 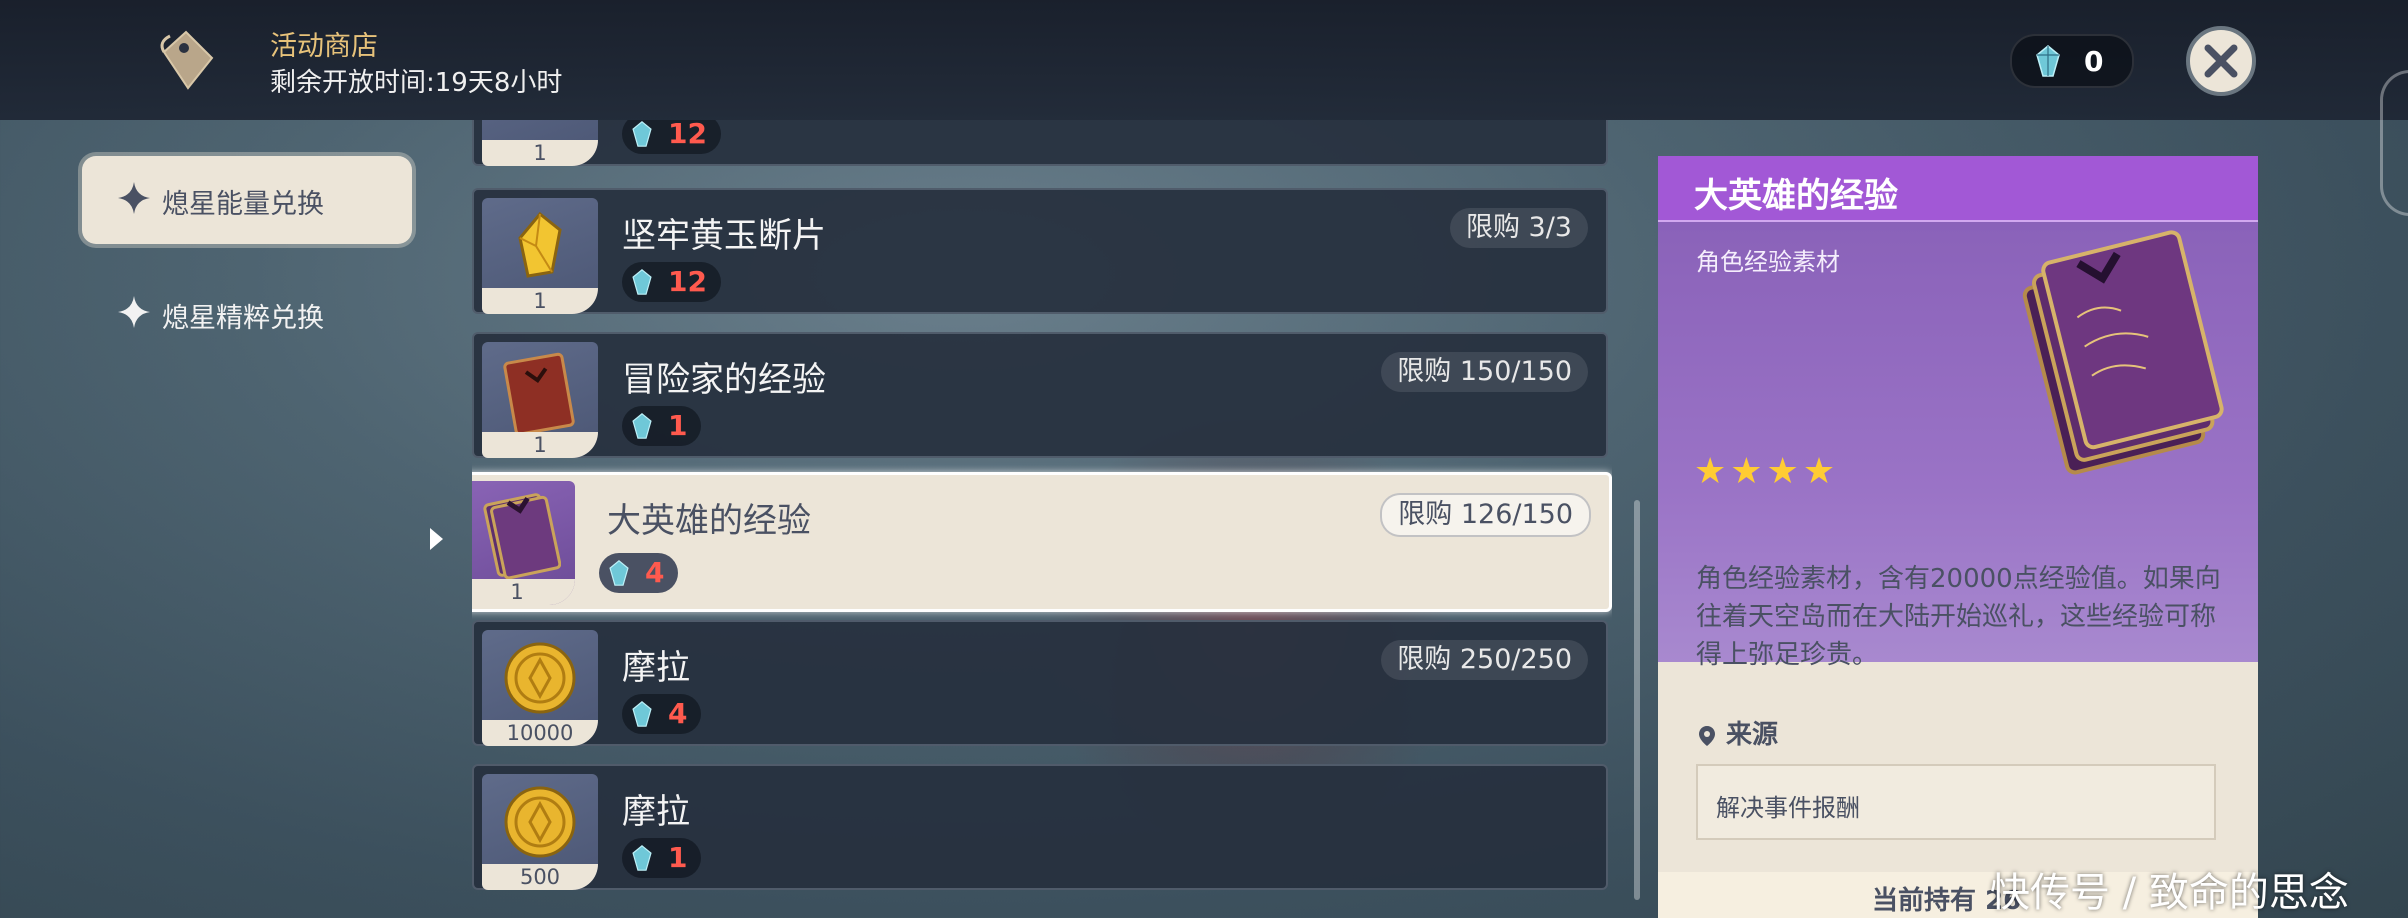 What do you see at coordinates (2094, 61) in the screenshot?
I see `currency-amount: 0` at bounding box center [2094, 61].